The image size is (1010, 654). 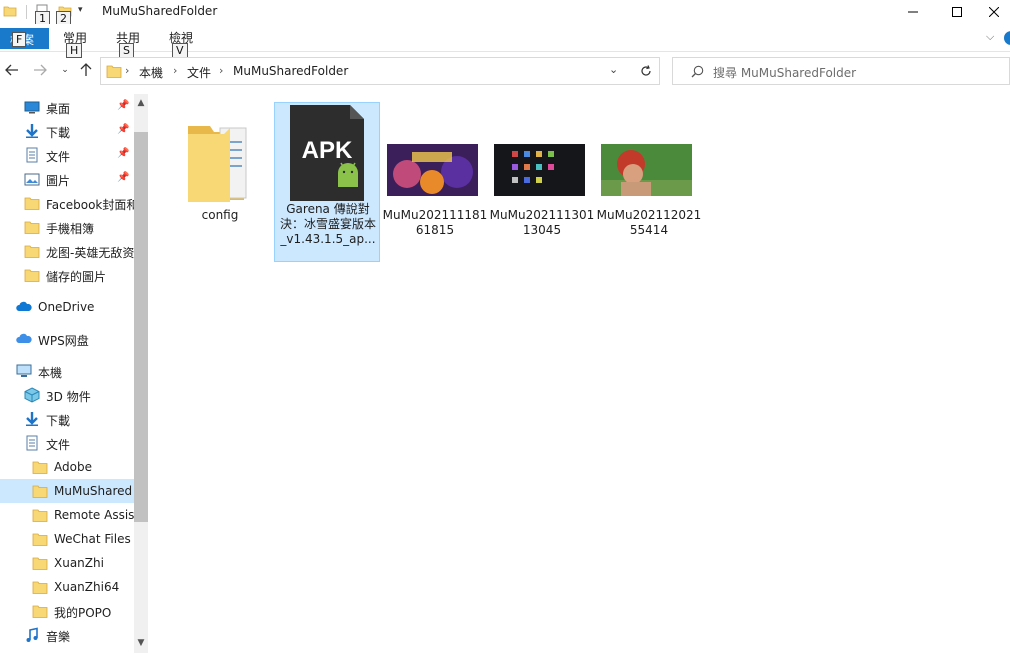 What do you see at coordinates (199, 72) in the screenshot?
I see `breadcrumb-documents: 文件` at bounding box center [199, 72].